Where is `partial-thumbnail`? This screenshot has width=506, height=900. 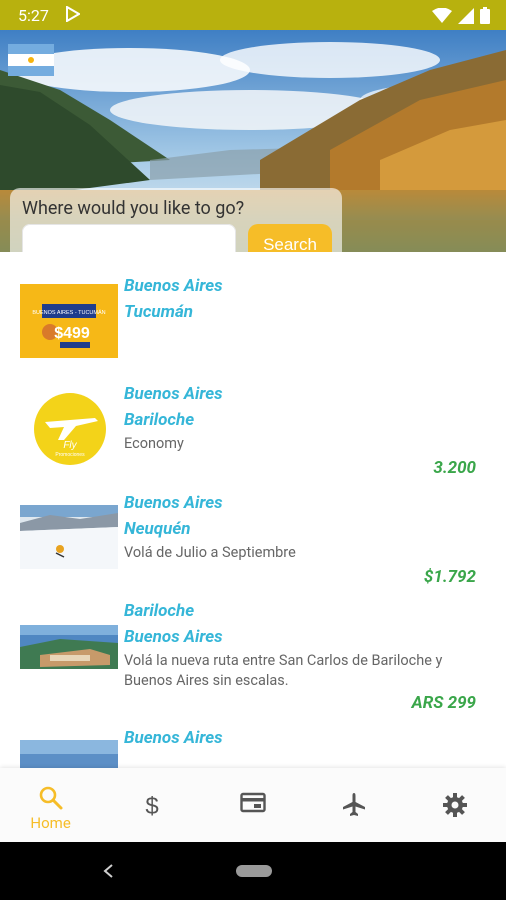 partial-thumbnail is located at coordinates (69, 754).